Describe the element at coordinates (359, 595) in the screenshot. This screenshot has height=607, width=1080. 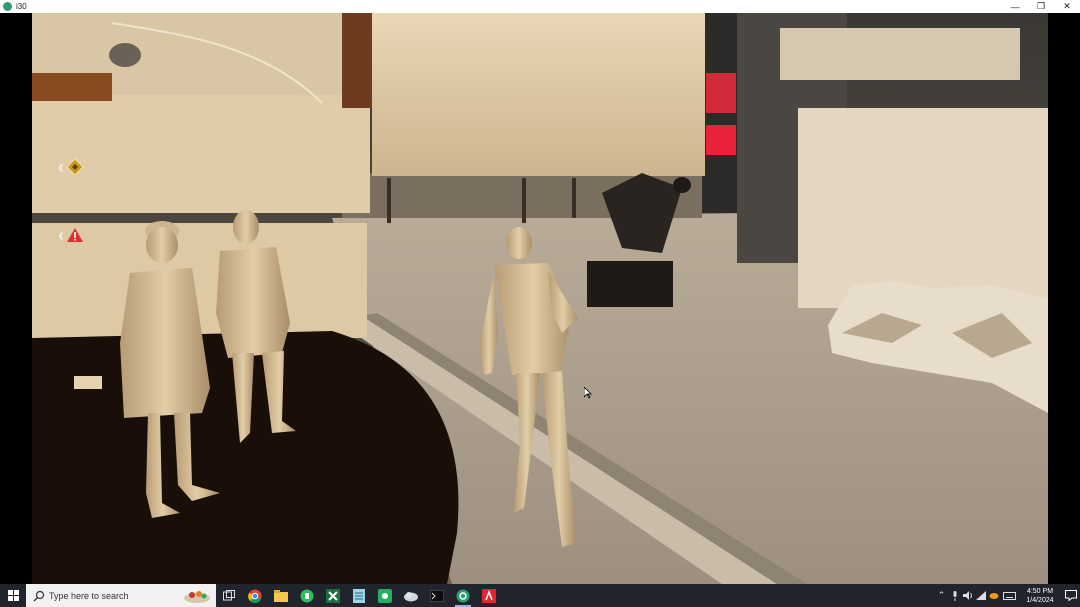
I see `notepad-icon` at that location.